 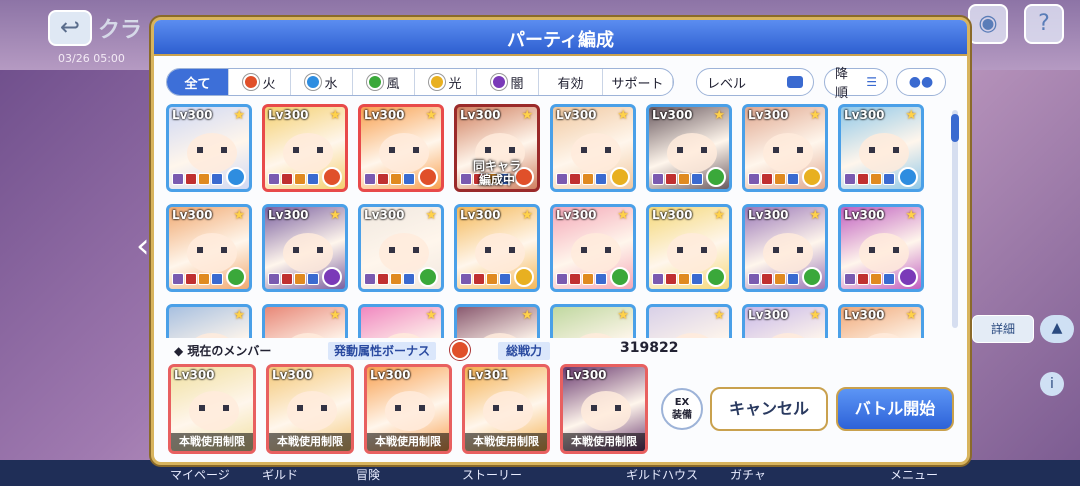 What do you see at coordinates (560, 38) in the screenshot?
I see `dialog-header: パーティ編成` at bounding box center [560, 38].